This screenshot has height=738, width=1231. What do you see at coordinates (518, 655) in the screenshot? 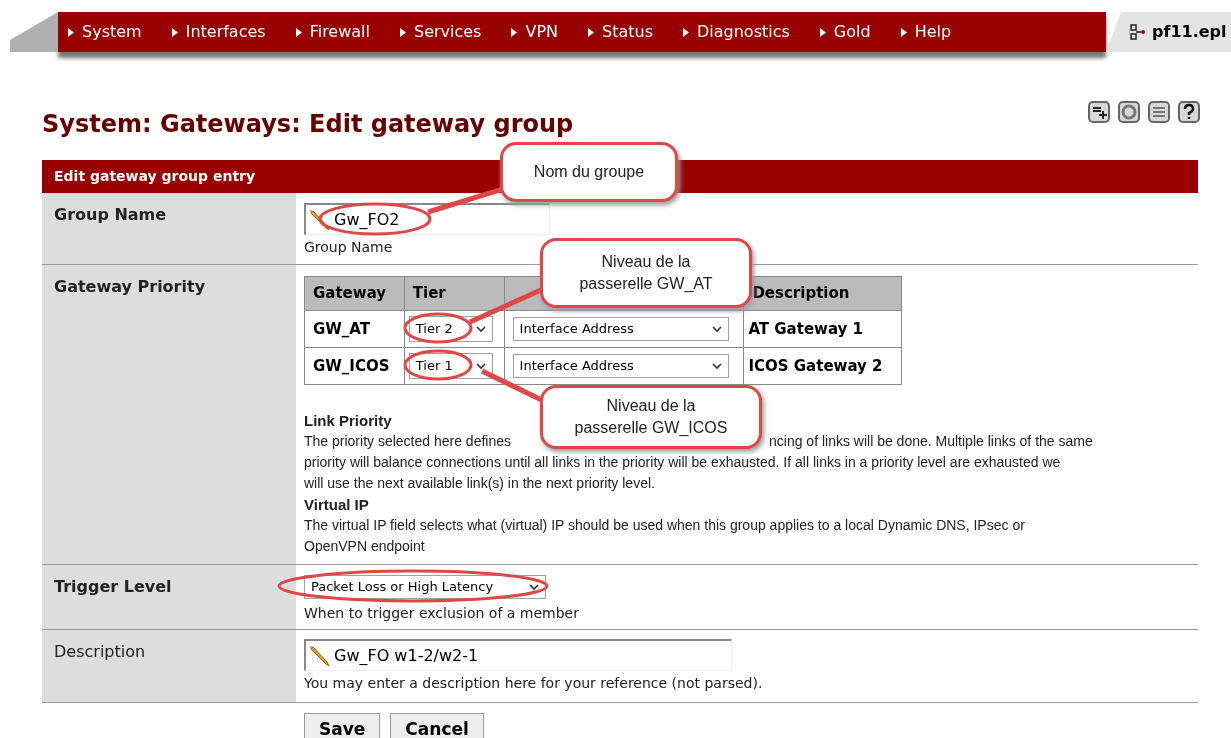
I see `description-field: Gw_FO w1-2/w2-1` at bounding box center [518, 655].